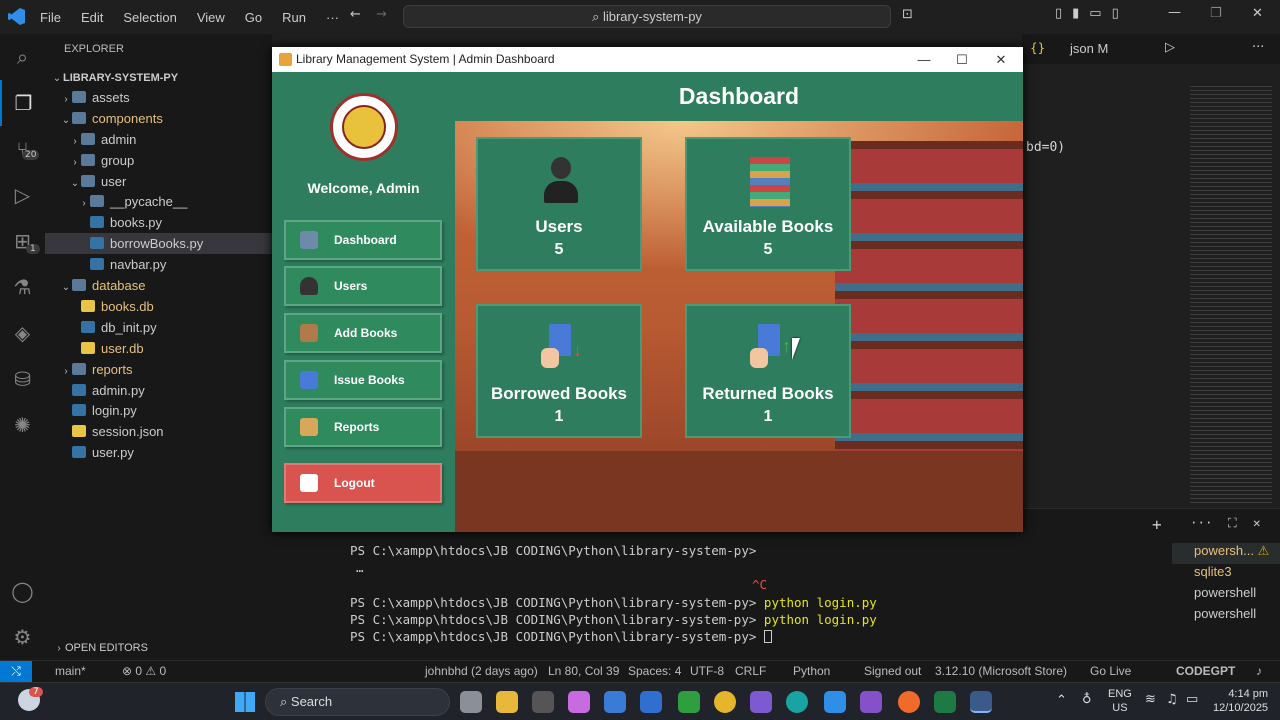  I want to click on status-golive: Go Live, so click(1110, 671).